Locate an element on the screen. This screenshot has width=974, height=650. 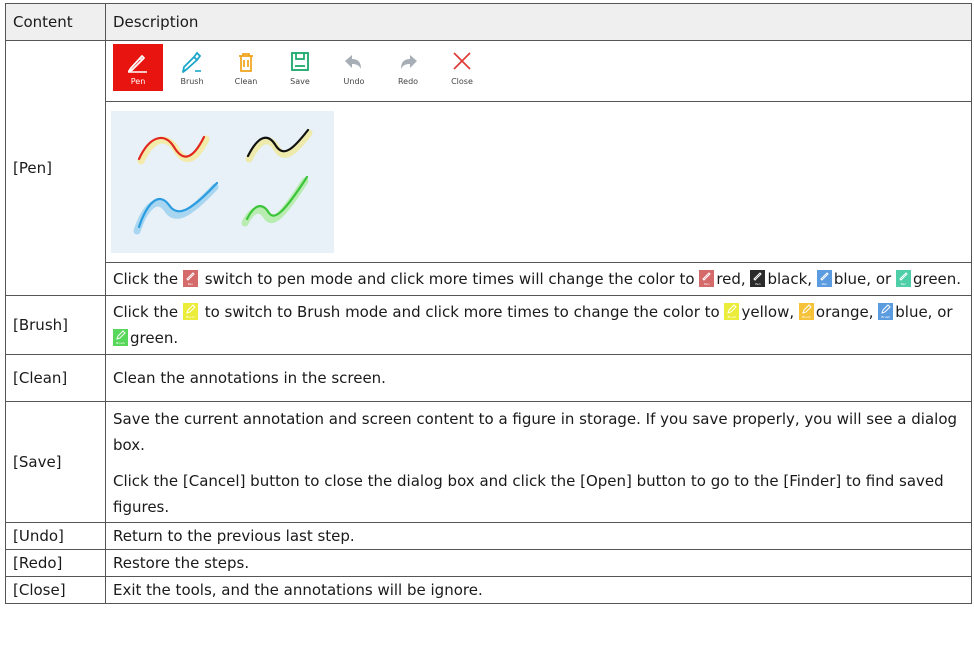
close-tool-label: Close is located at coordinates (462, 81).